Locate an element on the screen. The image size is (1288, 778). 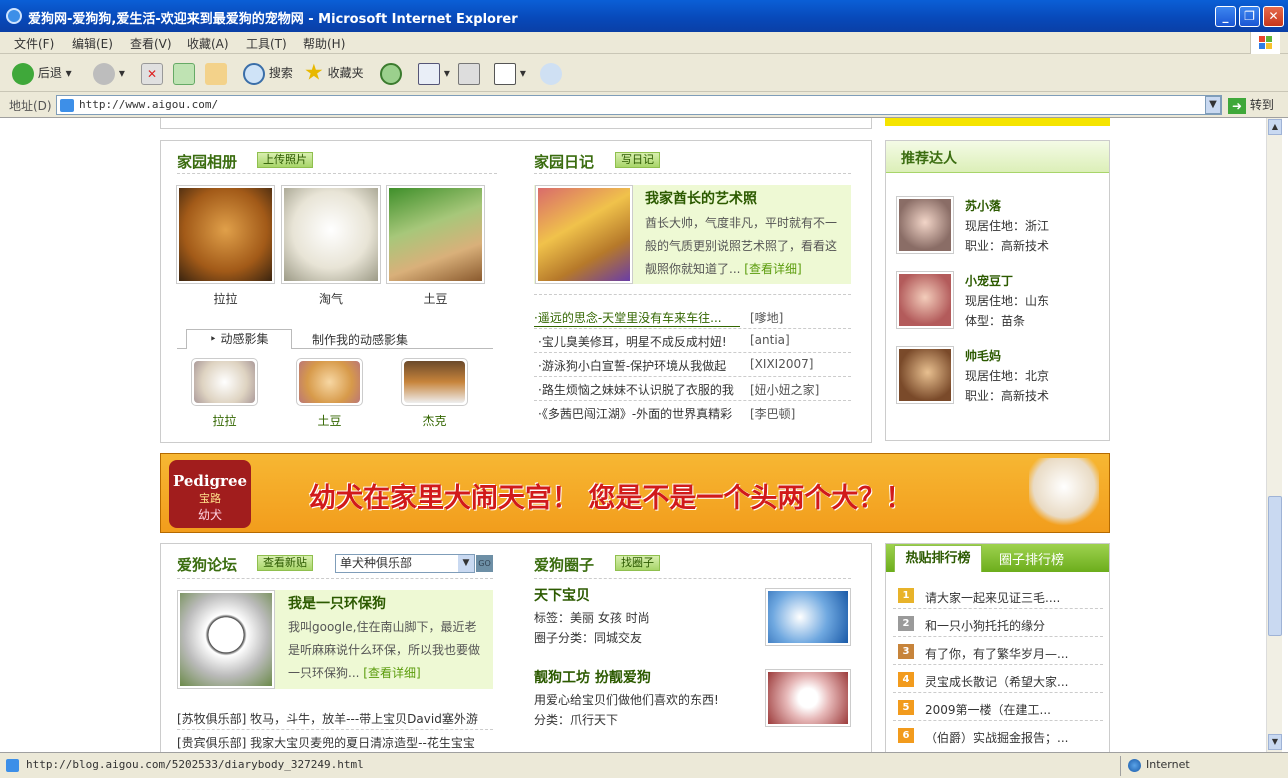
stop-button: ✕ is located at coordinates (152, 73).